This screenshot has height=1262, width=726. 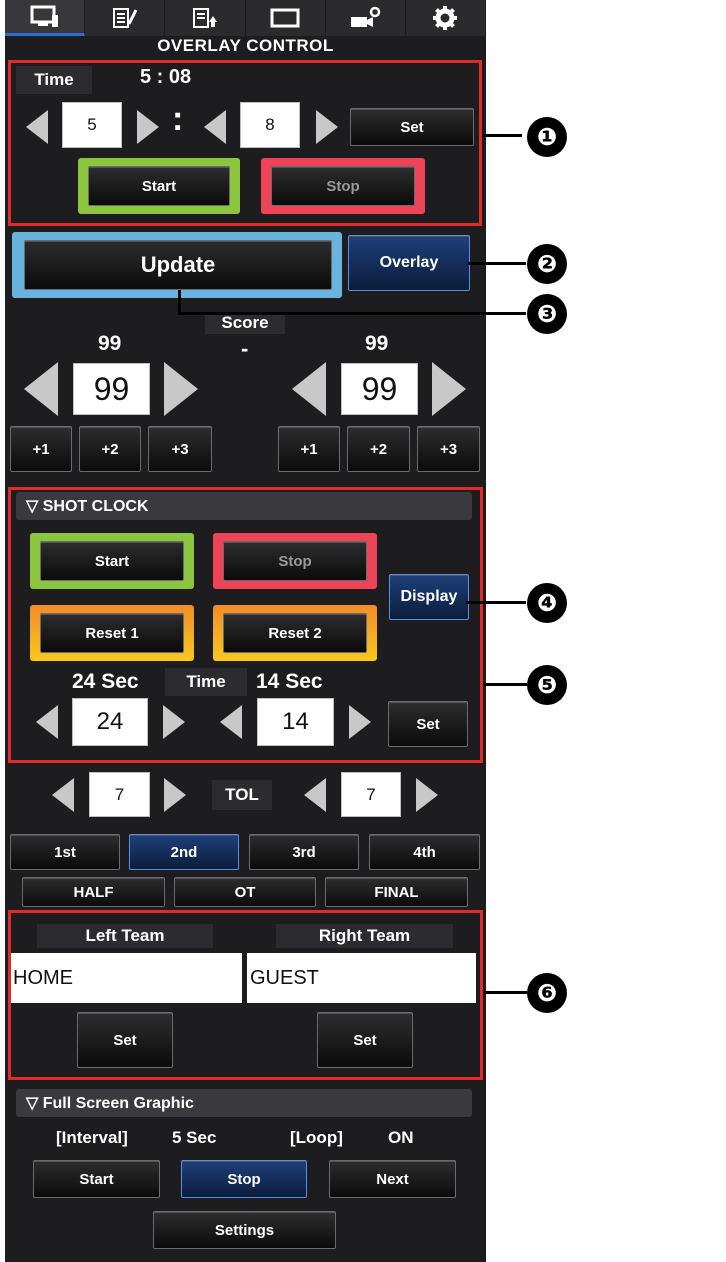 What do you see at coordinates (360, 722) in the screenshot?
I see `sec14-increment-arrow` at bounding box center [360, 722].